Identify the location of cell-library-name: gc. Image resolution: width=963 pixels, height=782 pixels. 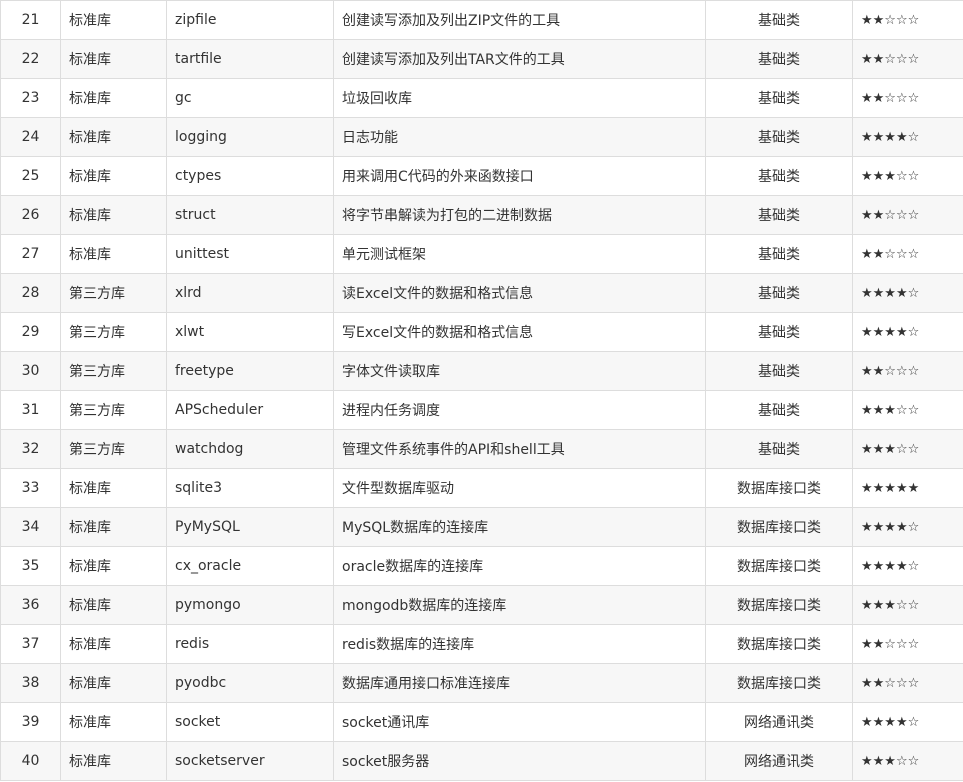
(250, 98).